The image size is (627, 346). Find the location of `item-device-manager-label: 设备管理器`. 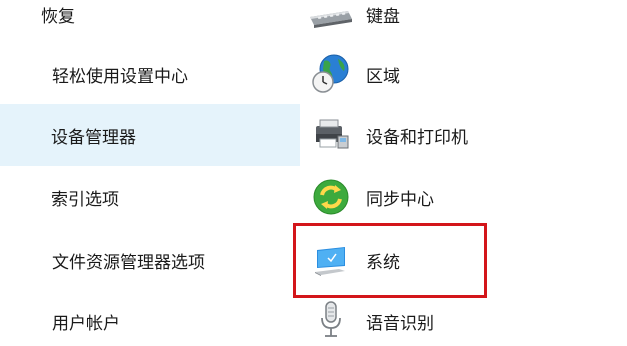

item-device-manager-label: 设备管理器 is located at coordinates (93, 137).